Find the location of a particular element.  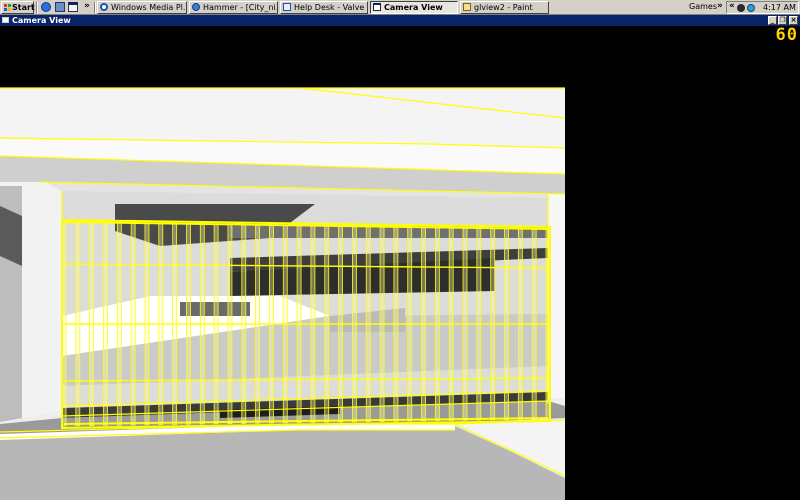

left-wall-dark-face is located at coordinates (11, 236).